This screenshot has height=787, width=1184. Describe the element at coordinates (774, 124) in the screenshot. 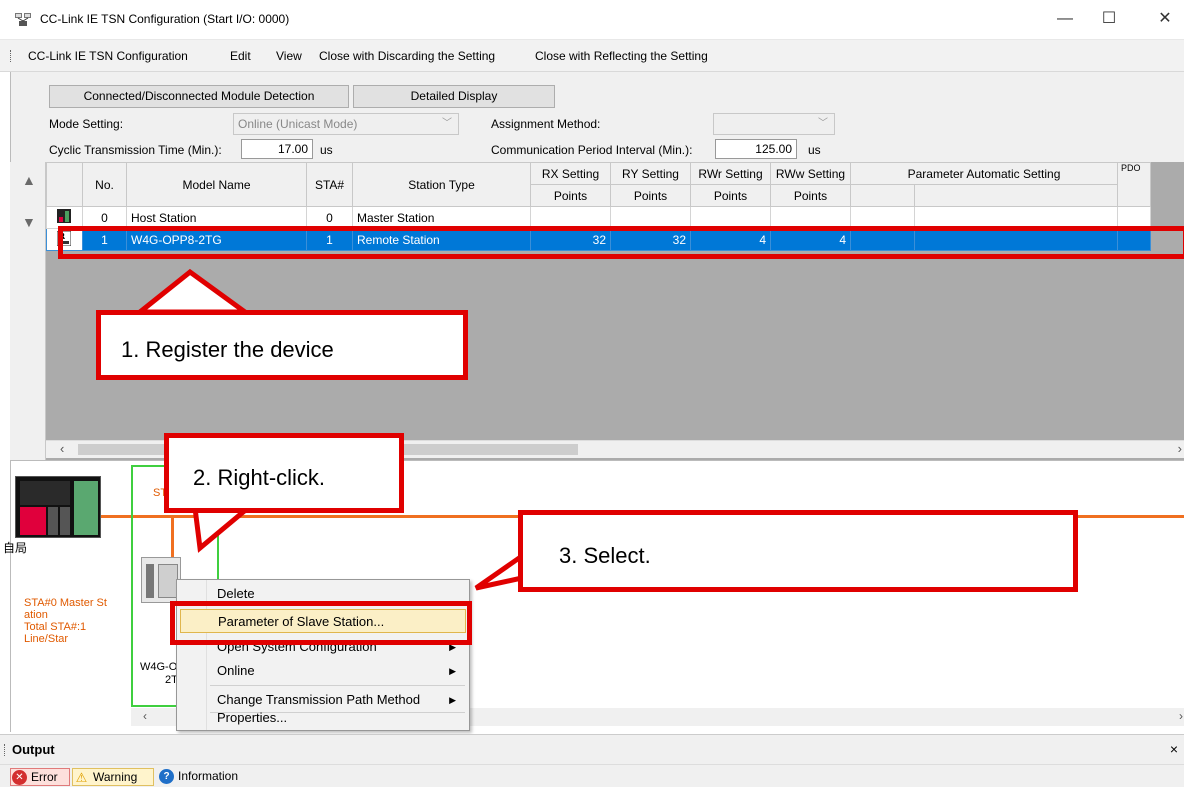

I see `assignment-method-select: ﹀` at that location.